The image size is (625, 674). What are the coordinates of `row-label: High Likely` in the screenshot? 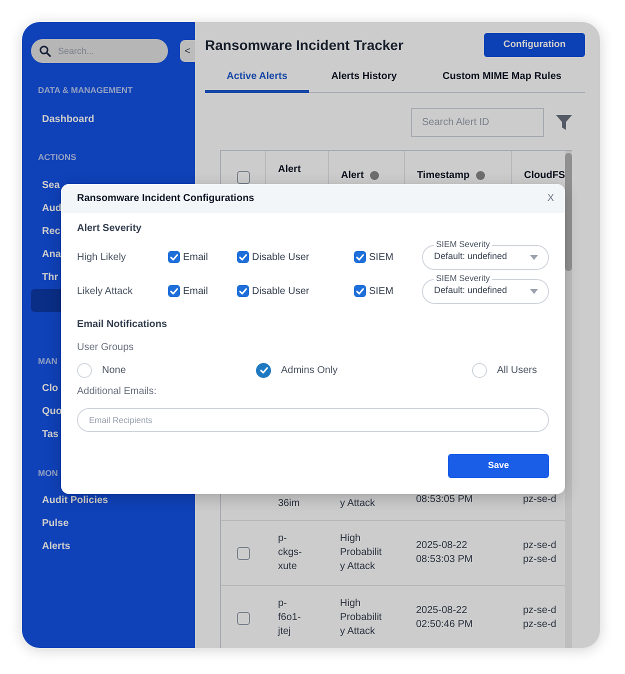 It's located at (102, 257).